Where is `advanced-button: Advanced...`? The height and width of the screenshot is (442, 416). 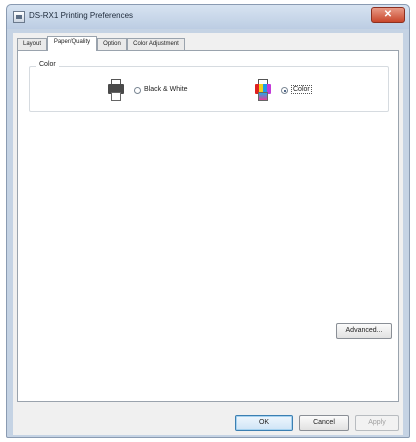 advanced-button: Advanced... is located at coordinates (364, 331).